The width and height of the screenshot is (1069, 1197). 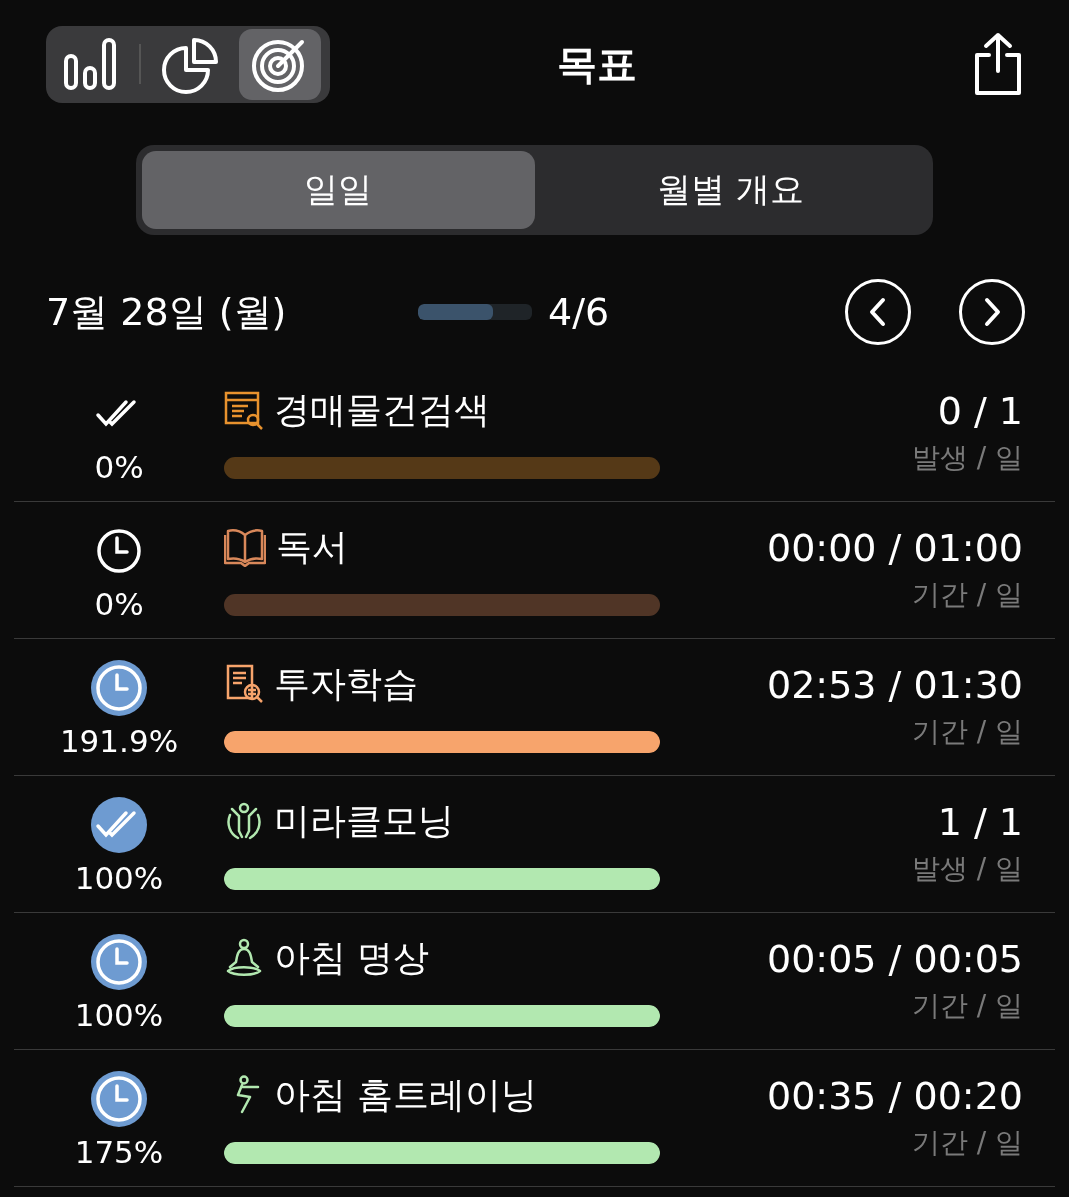 I want to click on progress-count: 4/6, so click(x=579, y=312).